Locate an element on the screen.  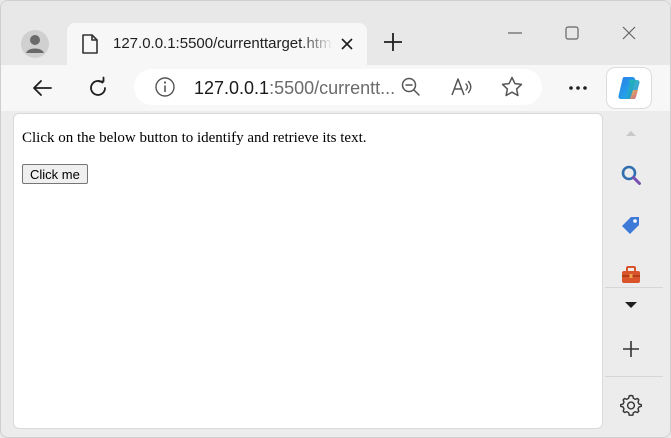
tag-icon is located at coordinates (630, 225).